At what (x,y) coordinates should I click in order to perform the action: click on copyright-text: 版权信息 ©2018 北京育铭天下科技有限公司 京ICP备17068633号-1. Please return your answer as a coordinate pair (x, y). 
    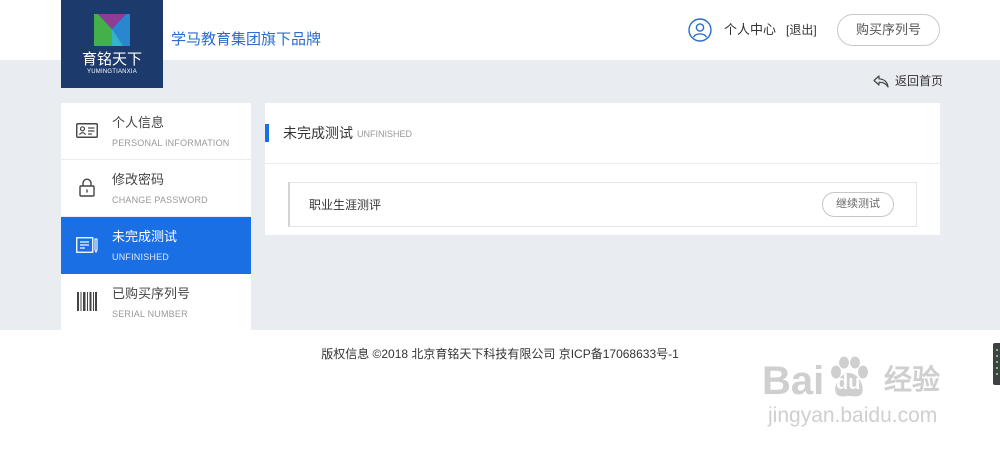
    Looking at the image, I should click on (500, 354).